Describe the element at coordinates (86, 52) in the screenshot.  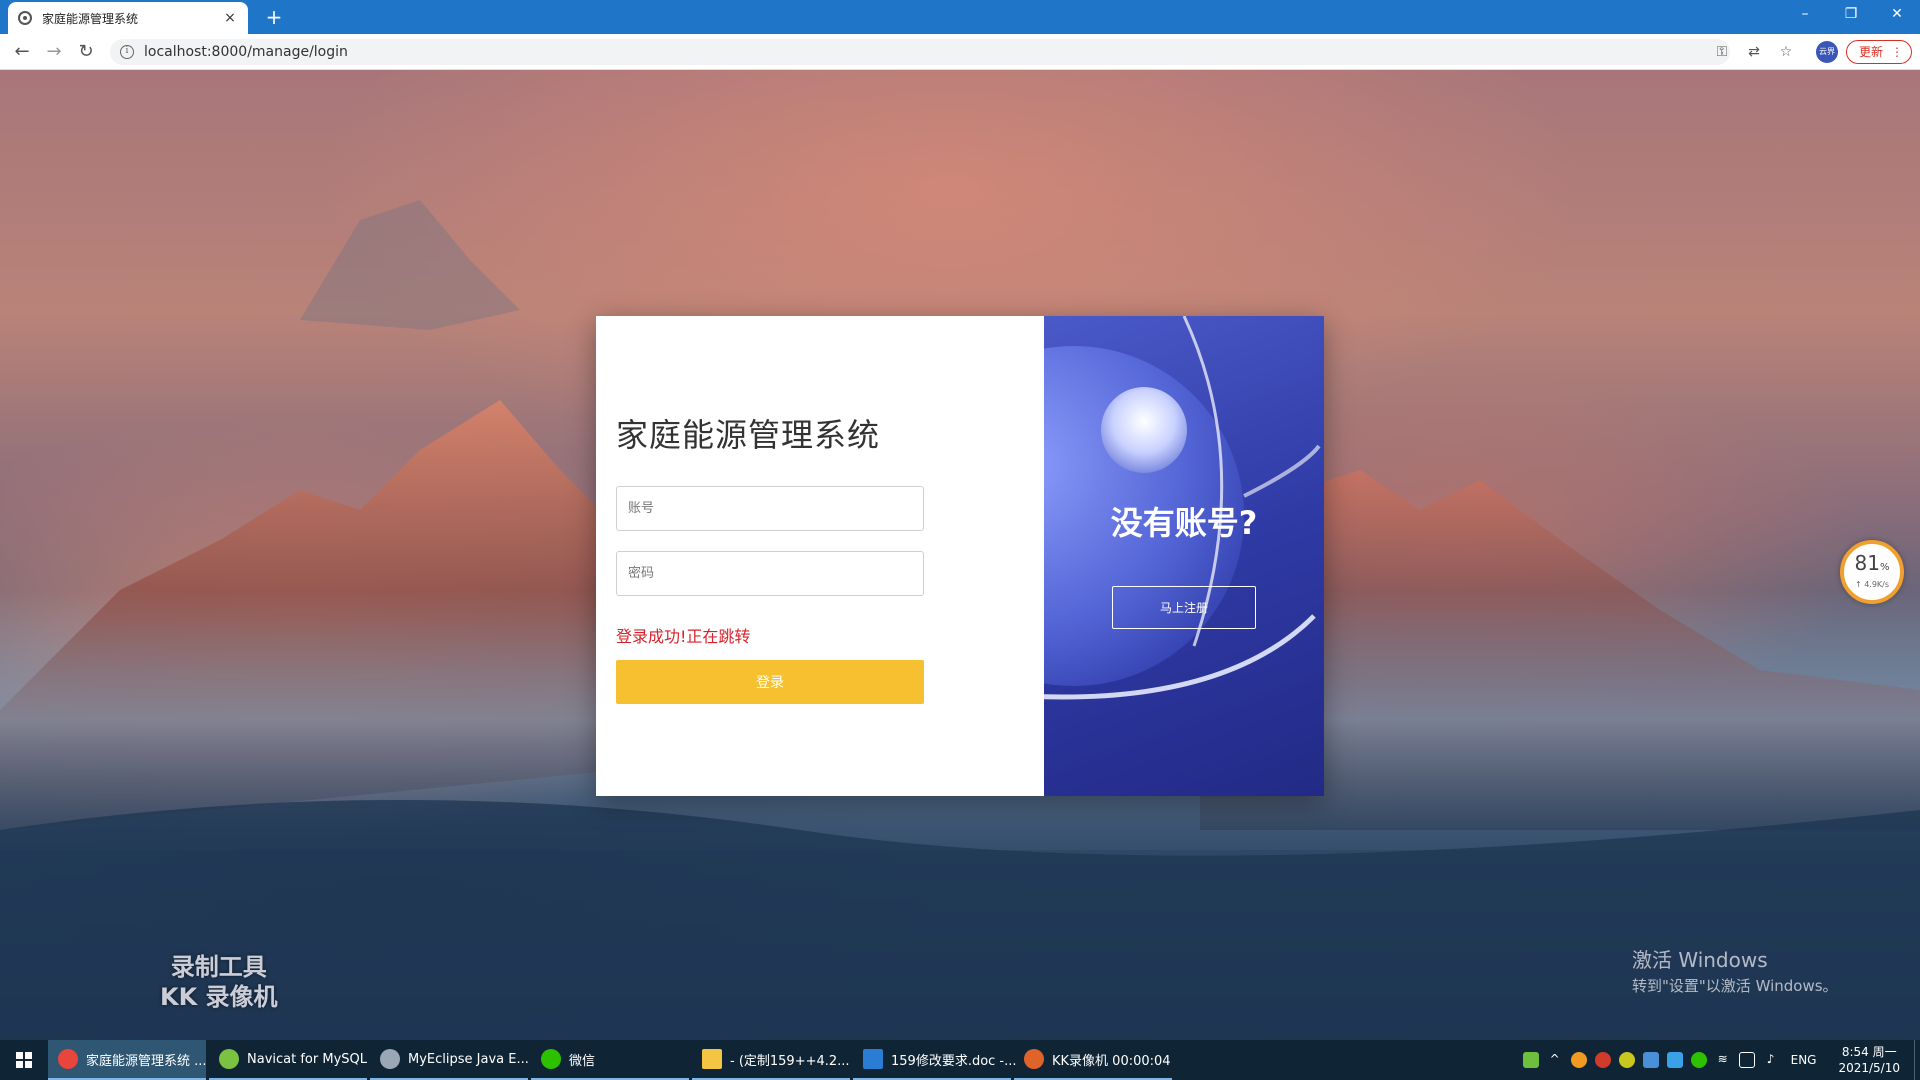
I see `reload-icon: ↻` at that location.